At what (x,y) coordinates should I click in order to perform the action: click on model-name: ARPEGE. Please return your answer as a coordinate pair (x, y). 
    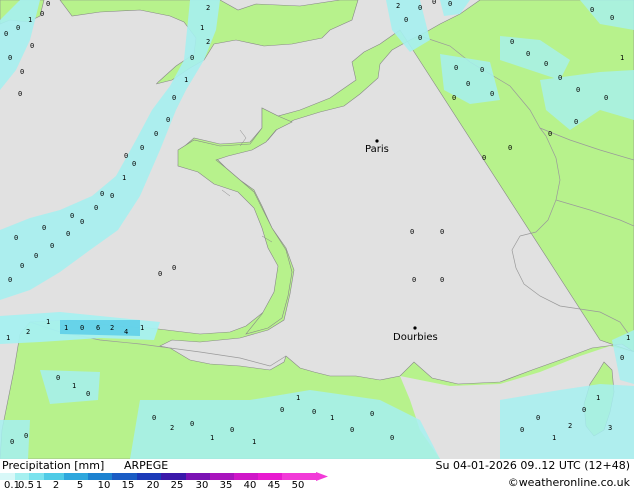
    Looking at the image, I should click on (146, 465).